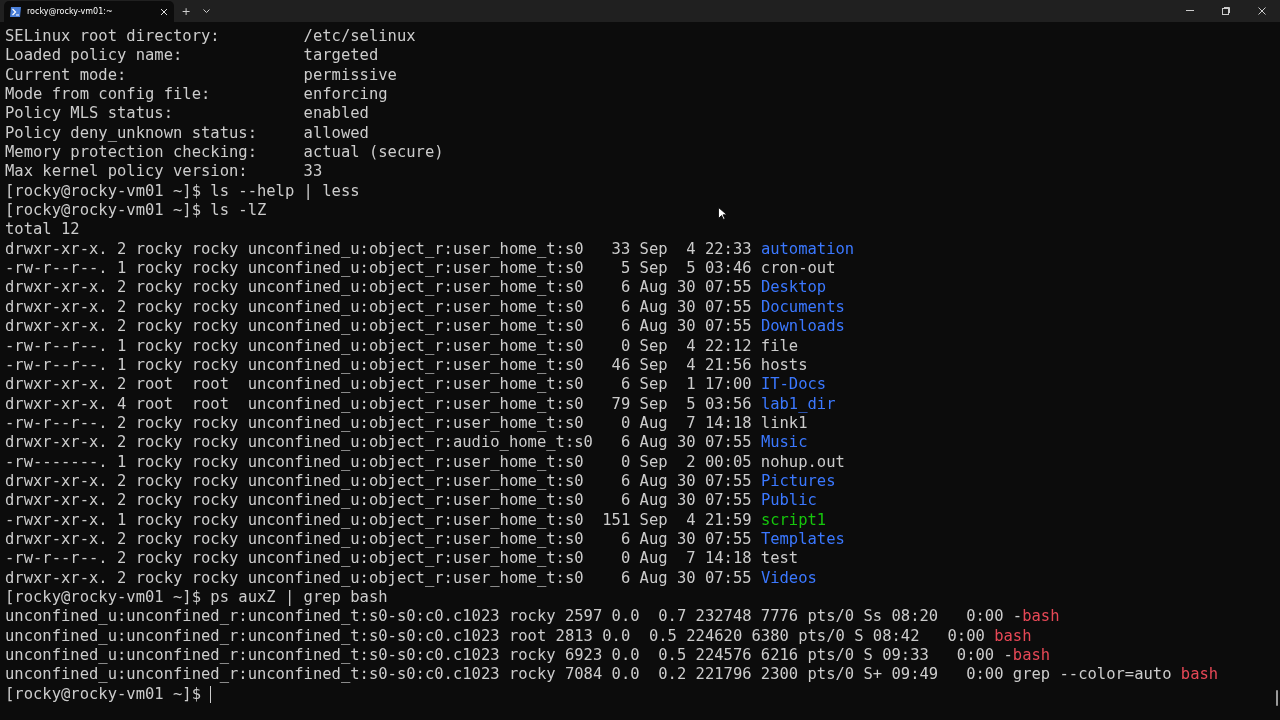 This screenshot has height=720, width=1280. Describe the element at coordinates (420, 481) in the screenshot. I see `terminal-line: drwxr-xr-x. 2 rocky rocky unconfined_u:object_r:user_home_t:s0 6 Aug 30 07:55 Pictures` at that location.